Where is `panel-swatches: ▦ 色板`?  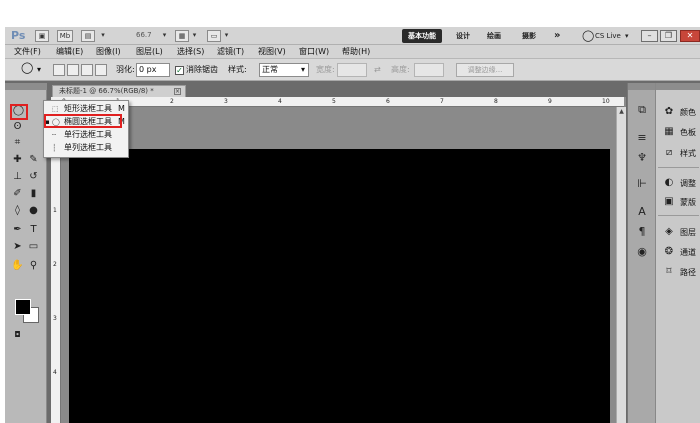
panel-swatches: ▦ 色板 is located at coordinates (678, 133).